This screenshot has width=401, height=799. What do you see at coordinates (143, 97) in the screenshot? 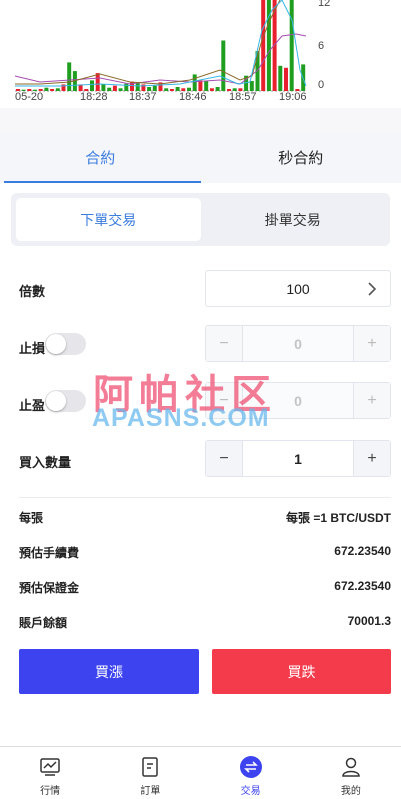
I see `x-tick-label: 18:37` at bounding box center [143, 97].